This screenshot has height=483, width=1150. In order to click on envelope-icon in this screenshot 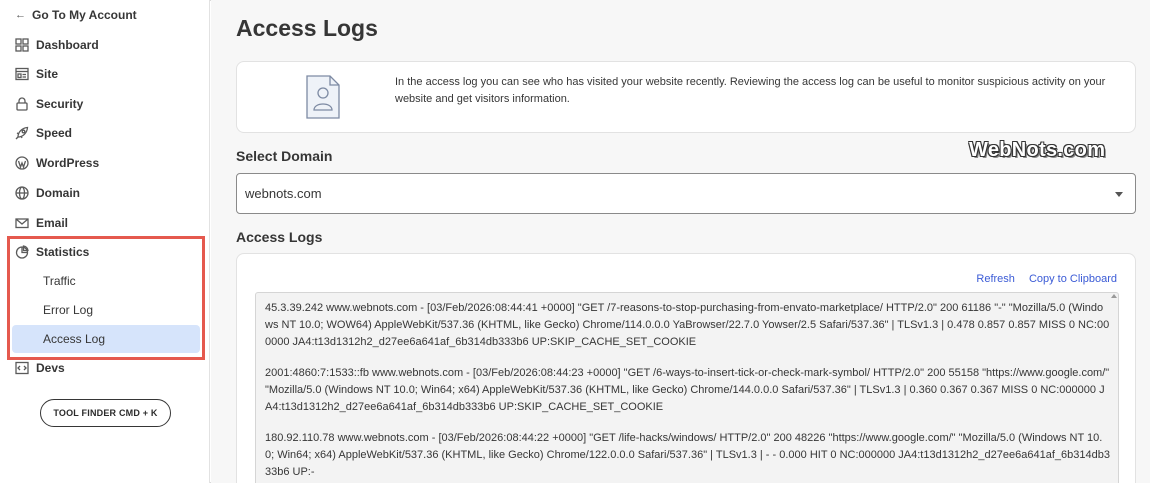, I will do `click(22, 223)`.